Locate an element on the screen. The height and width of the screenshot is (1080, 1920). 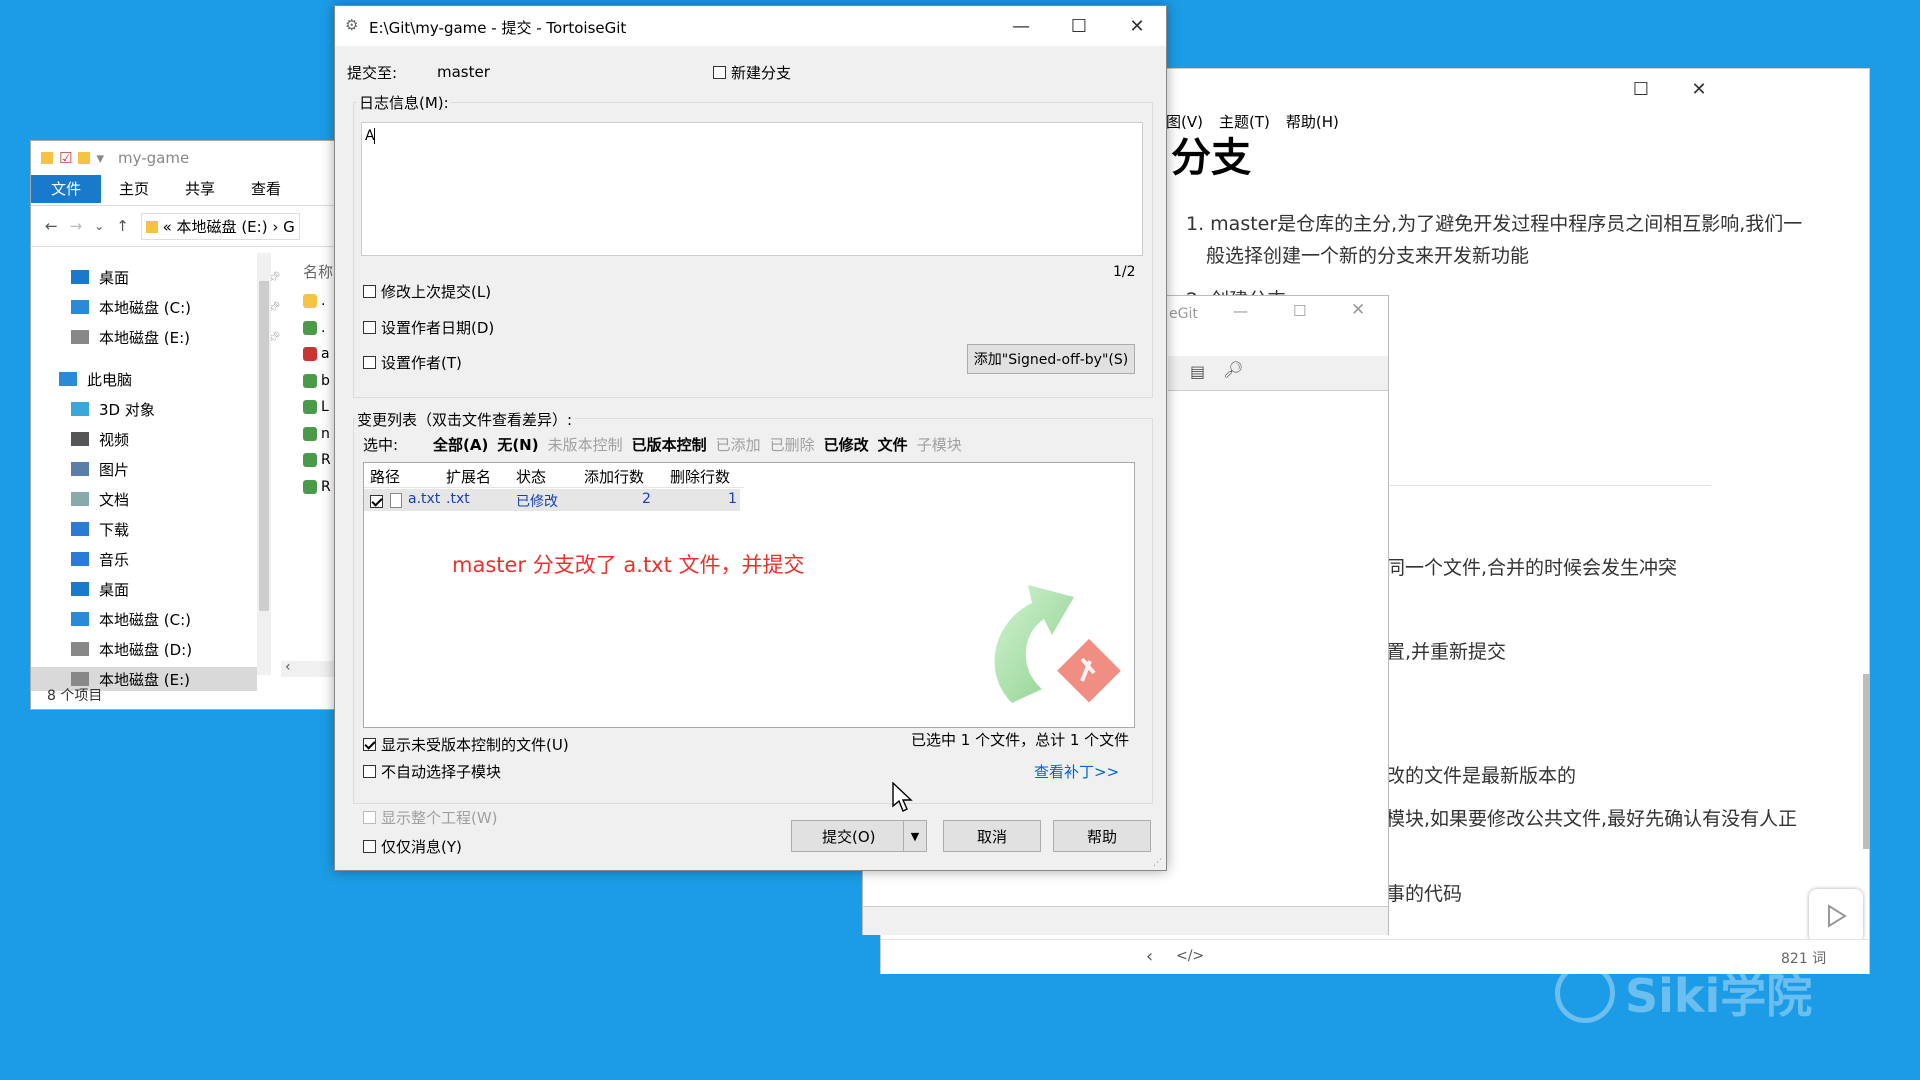
set-date-box is located at coordinates (369, 327).